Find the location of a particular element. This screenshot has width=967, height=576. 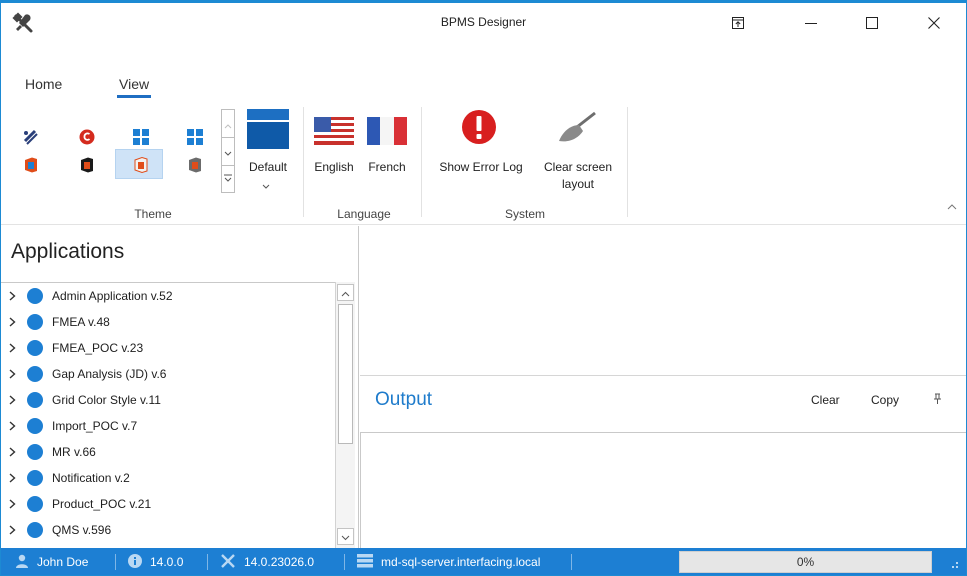

restore-ribbon-button is located at coordinates (738, 23).